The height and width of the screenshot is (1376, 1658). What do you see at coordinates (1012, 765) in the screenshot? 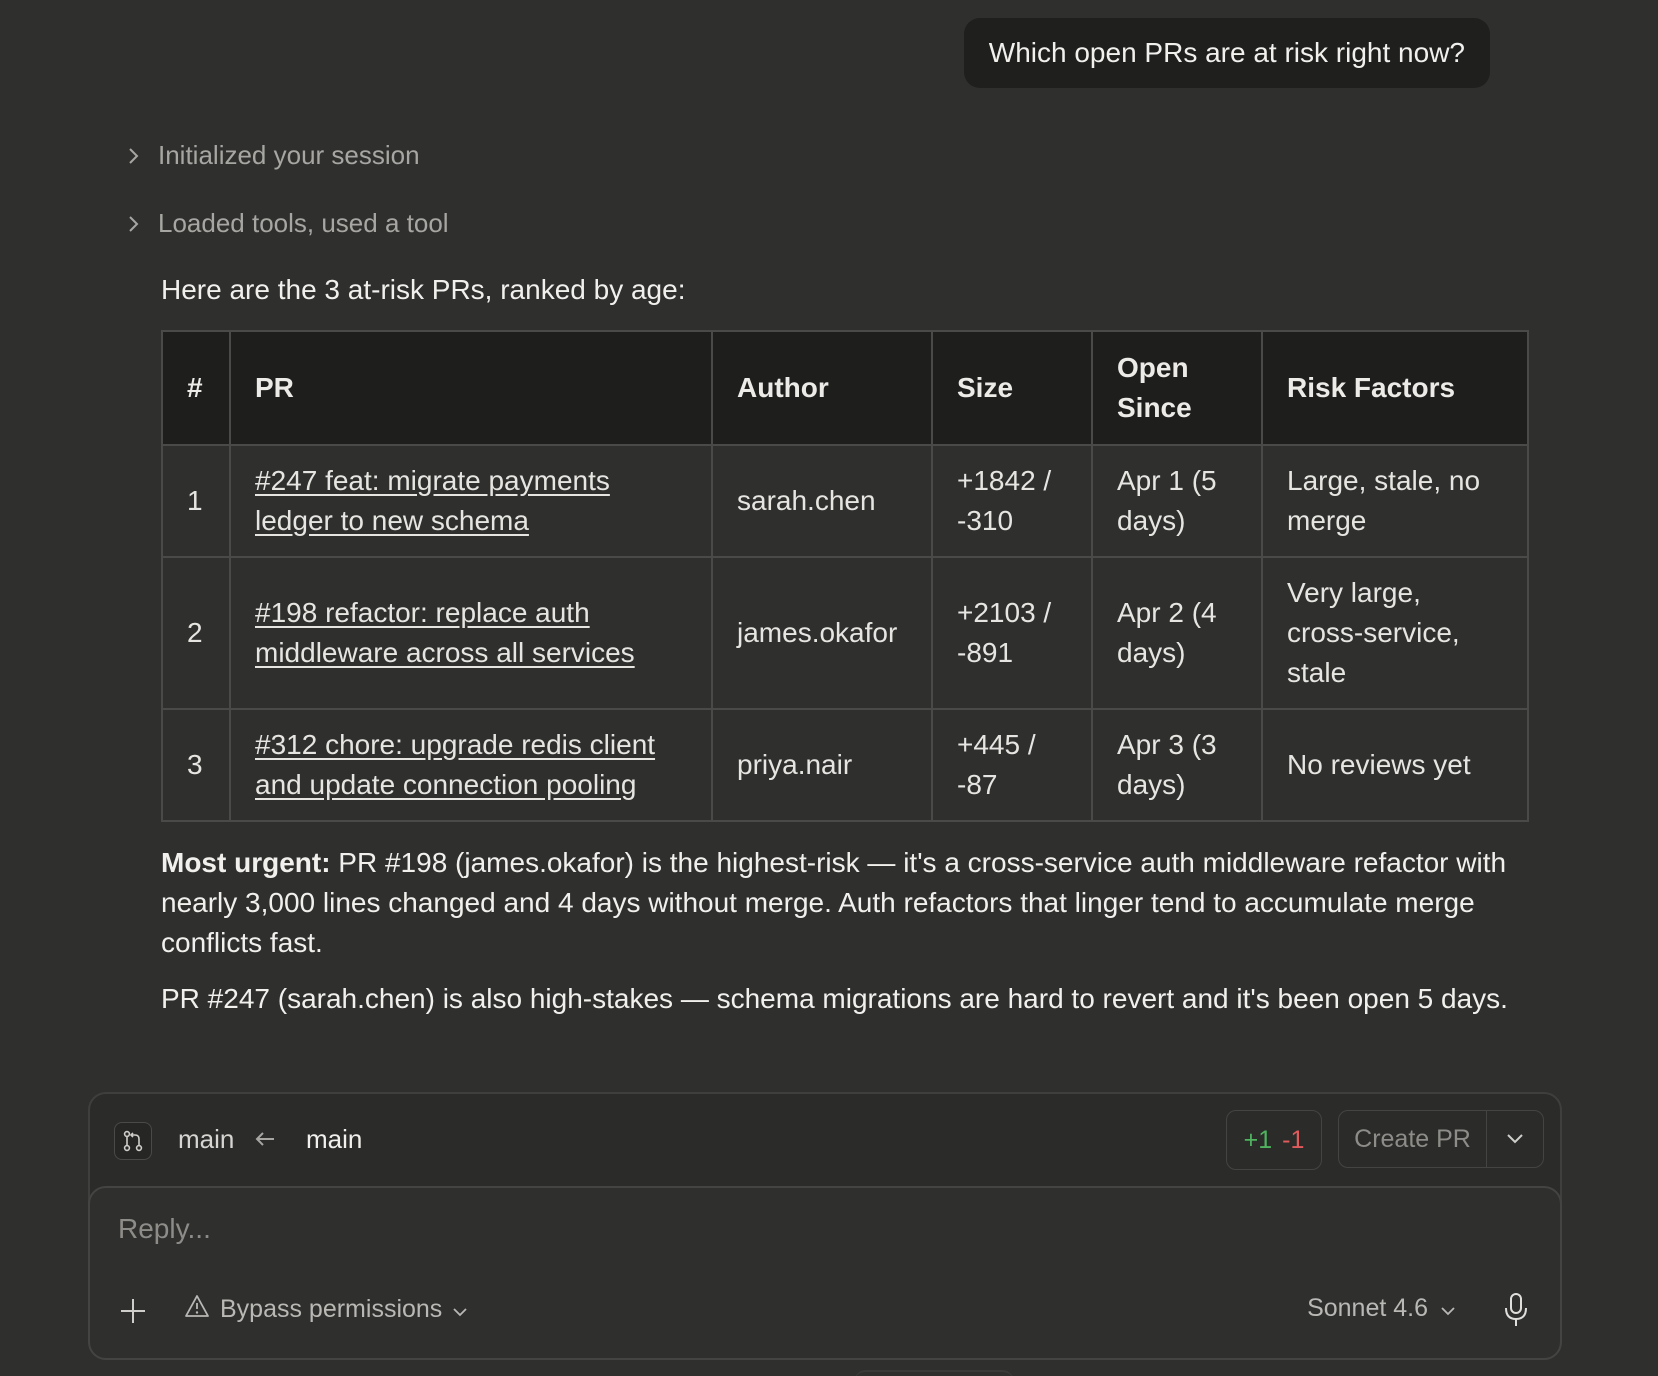
I see `row-size: +445 / -87` at bounding box center [1012, 765].